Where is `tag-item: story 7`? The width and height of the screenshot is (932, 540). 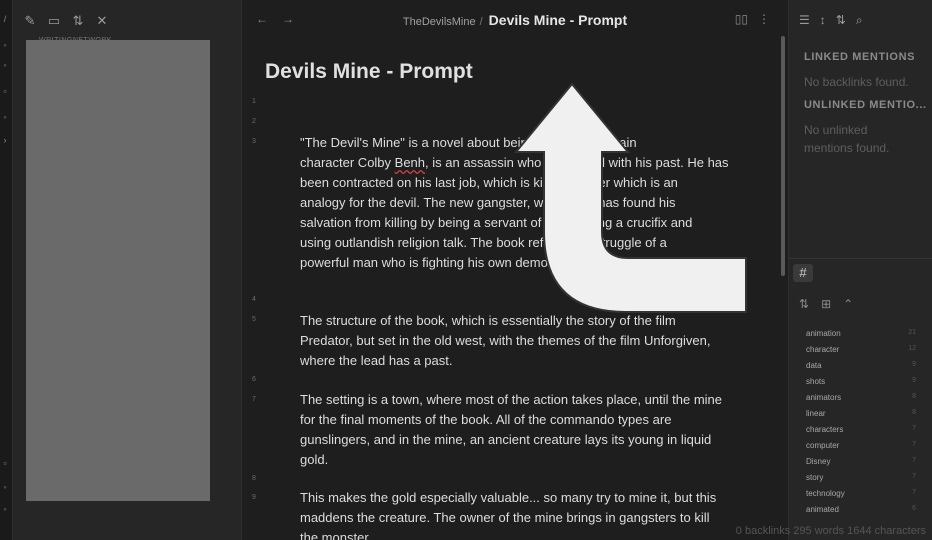
tag-item: story 7 is located at coordinates (861, 481).